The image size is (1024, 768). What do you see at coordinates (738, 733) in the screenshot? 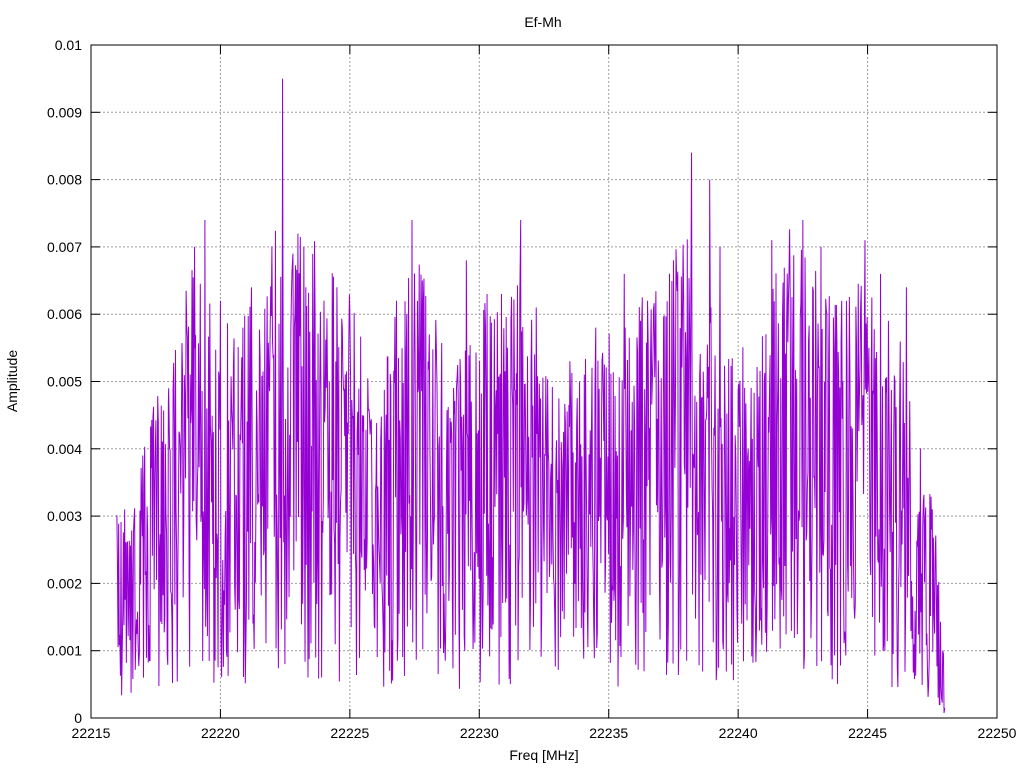
I see `x-tick-label: 22240` at bounding box center [738, 733].